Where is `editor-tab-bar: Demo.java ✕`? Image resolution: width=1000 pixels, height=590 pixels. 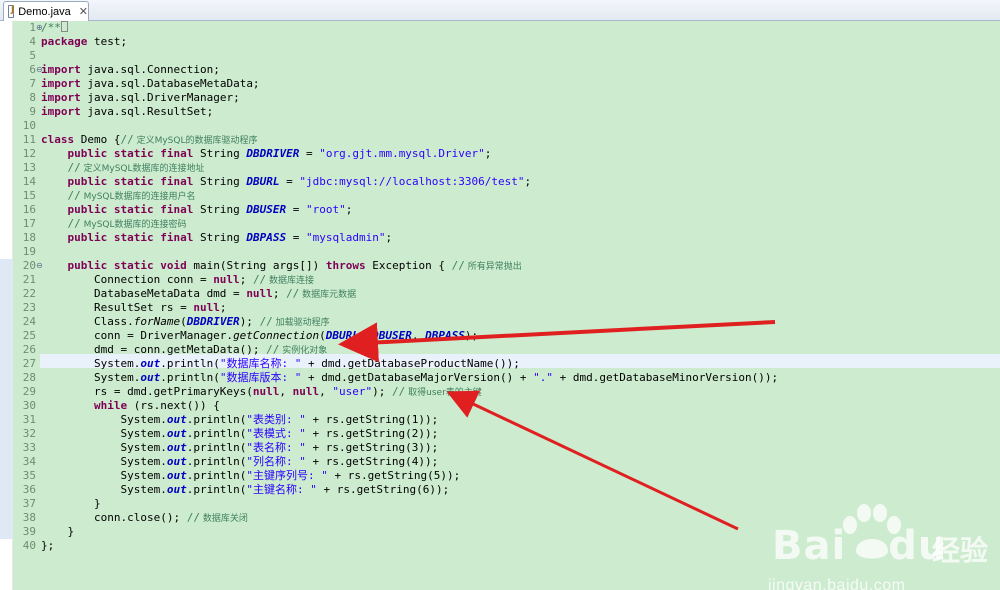
editor-tab-bar: Demo.java ✕ is located at coordinates (500, 10).